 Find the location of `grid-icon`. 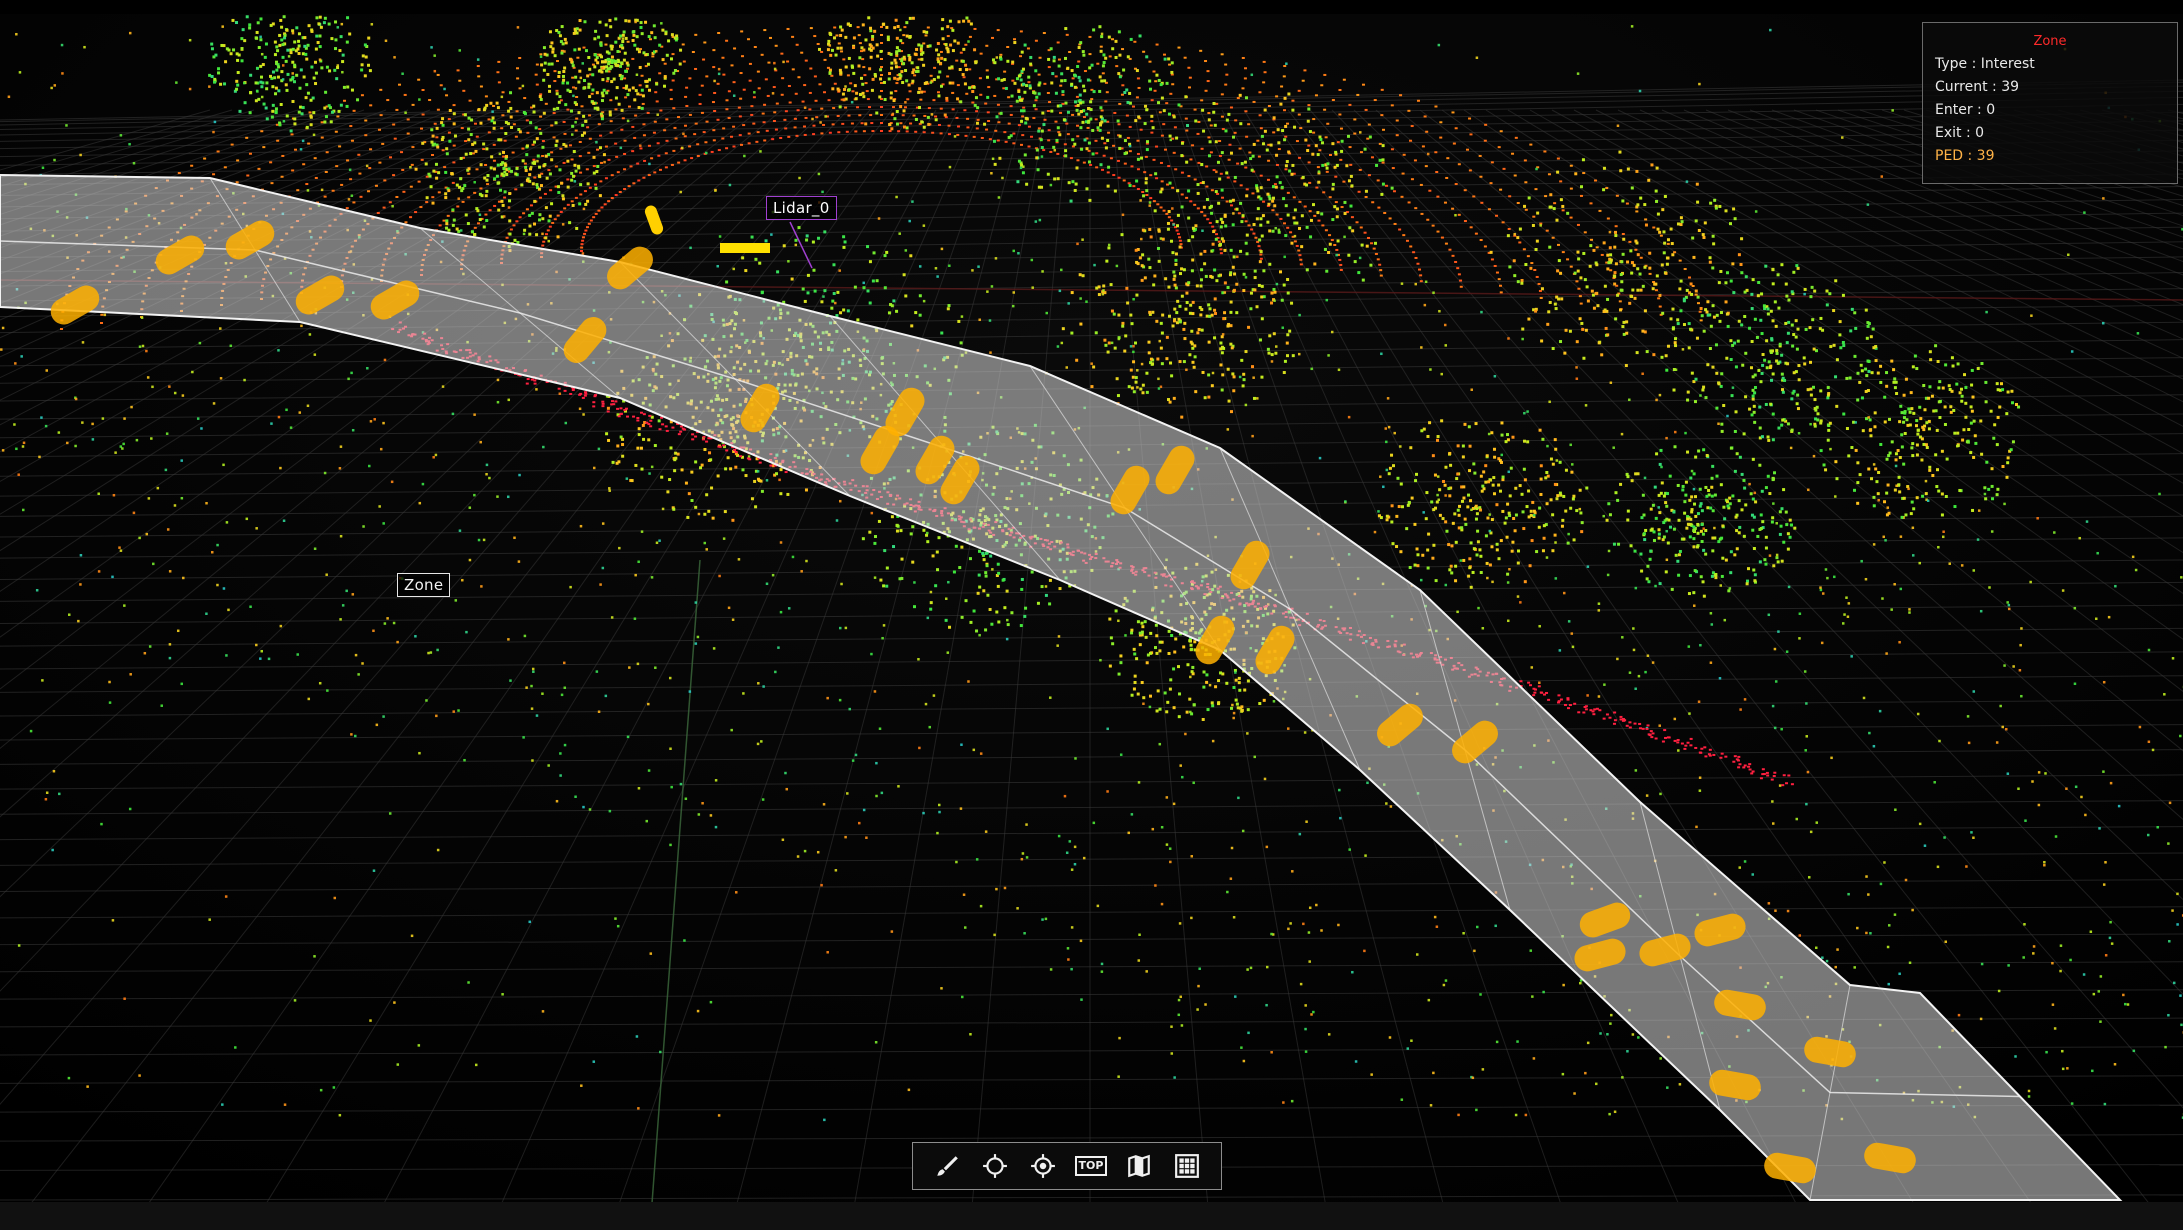

grid-icon is located at coordinates (1187, 1166).